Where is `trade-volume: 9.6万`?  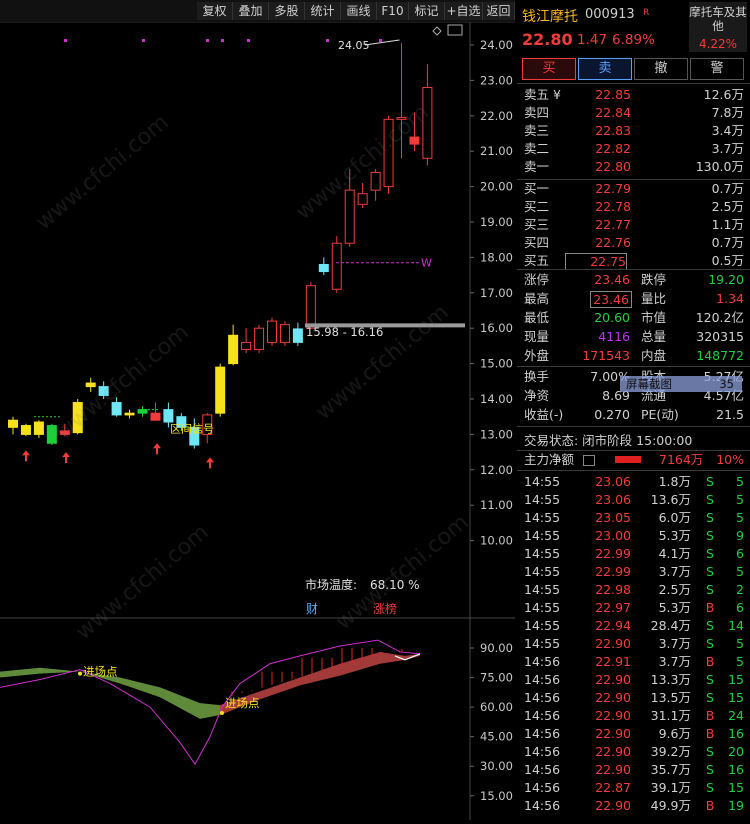 trade-volume: 9.6万 is located at coordinates (674, 733).